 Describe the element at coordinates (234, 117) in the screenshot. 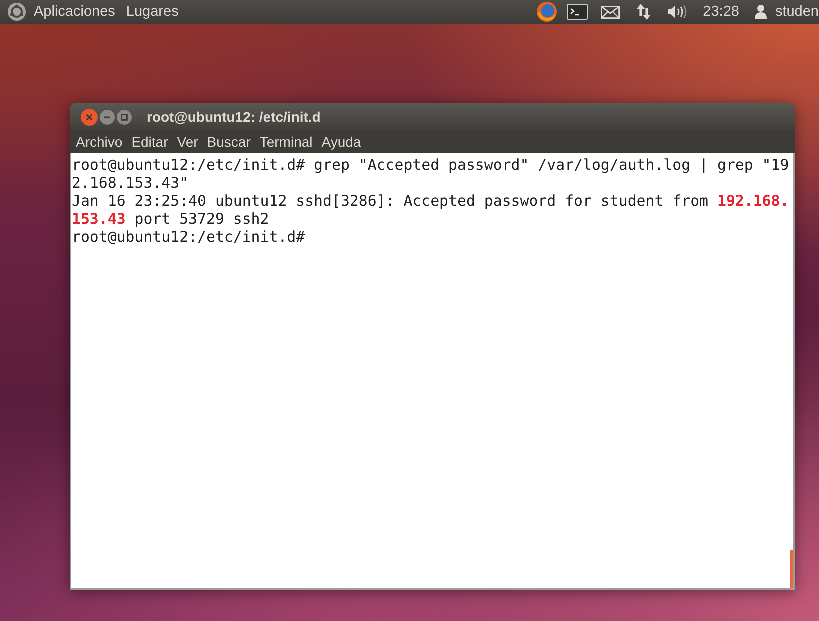

I see `window-title: root@ubuntu12: /etc/init.d` at that location.